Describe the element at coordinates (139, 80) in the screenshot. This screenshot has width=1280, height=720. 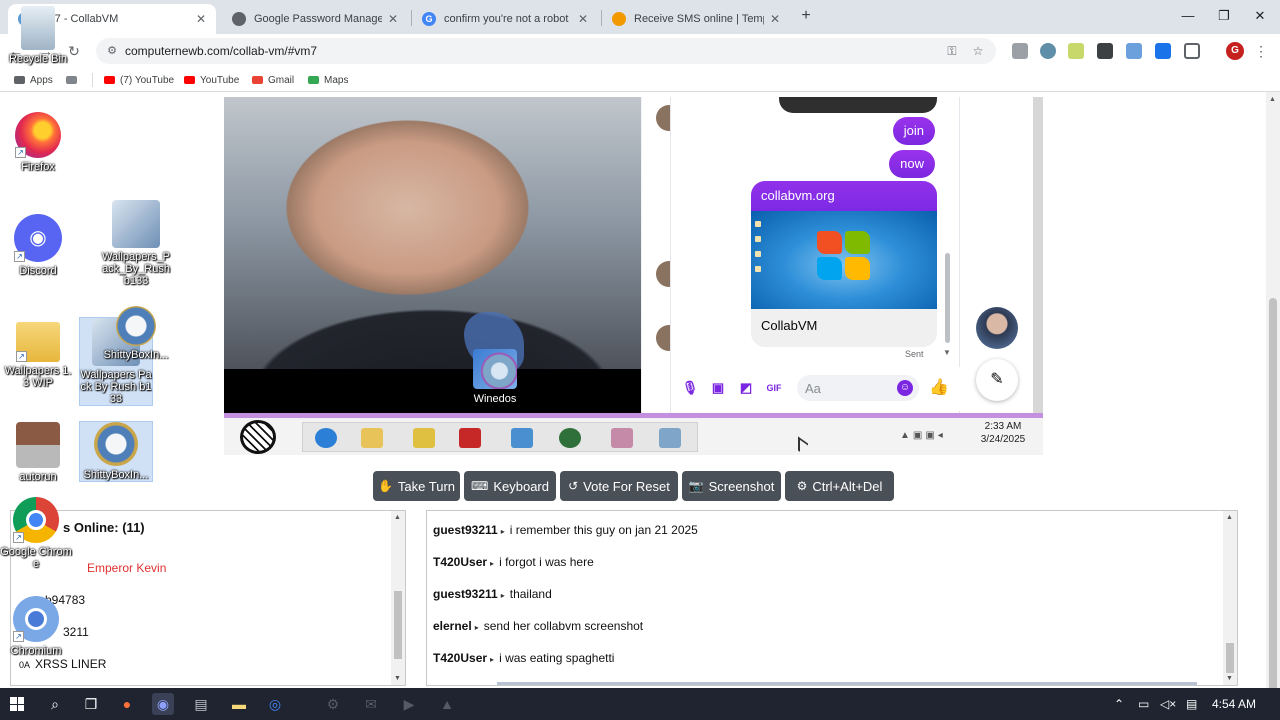
I see `bookmark-youtube-7: (7) YouTube` at that location.